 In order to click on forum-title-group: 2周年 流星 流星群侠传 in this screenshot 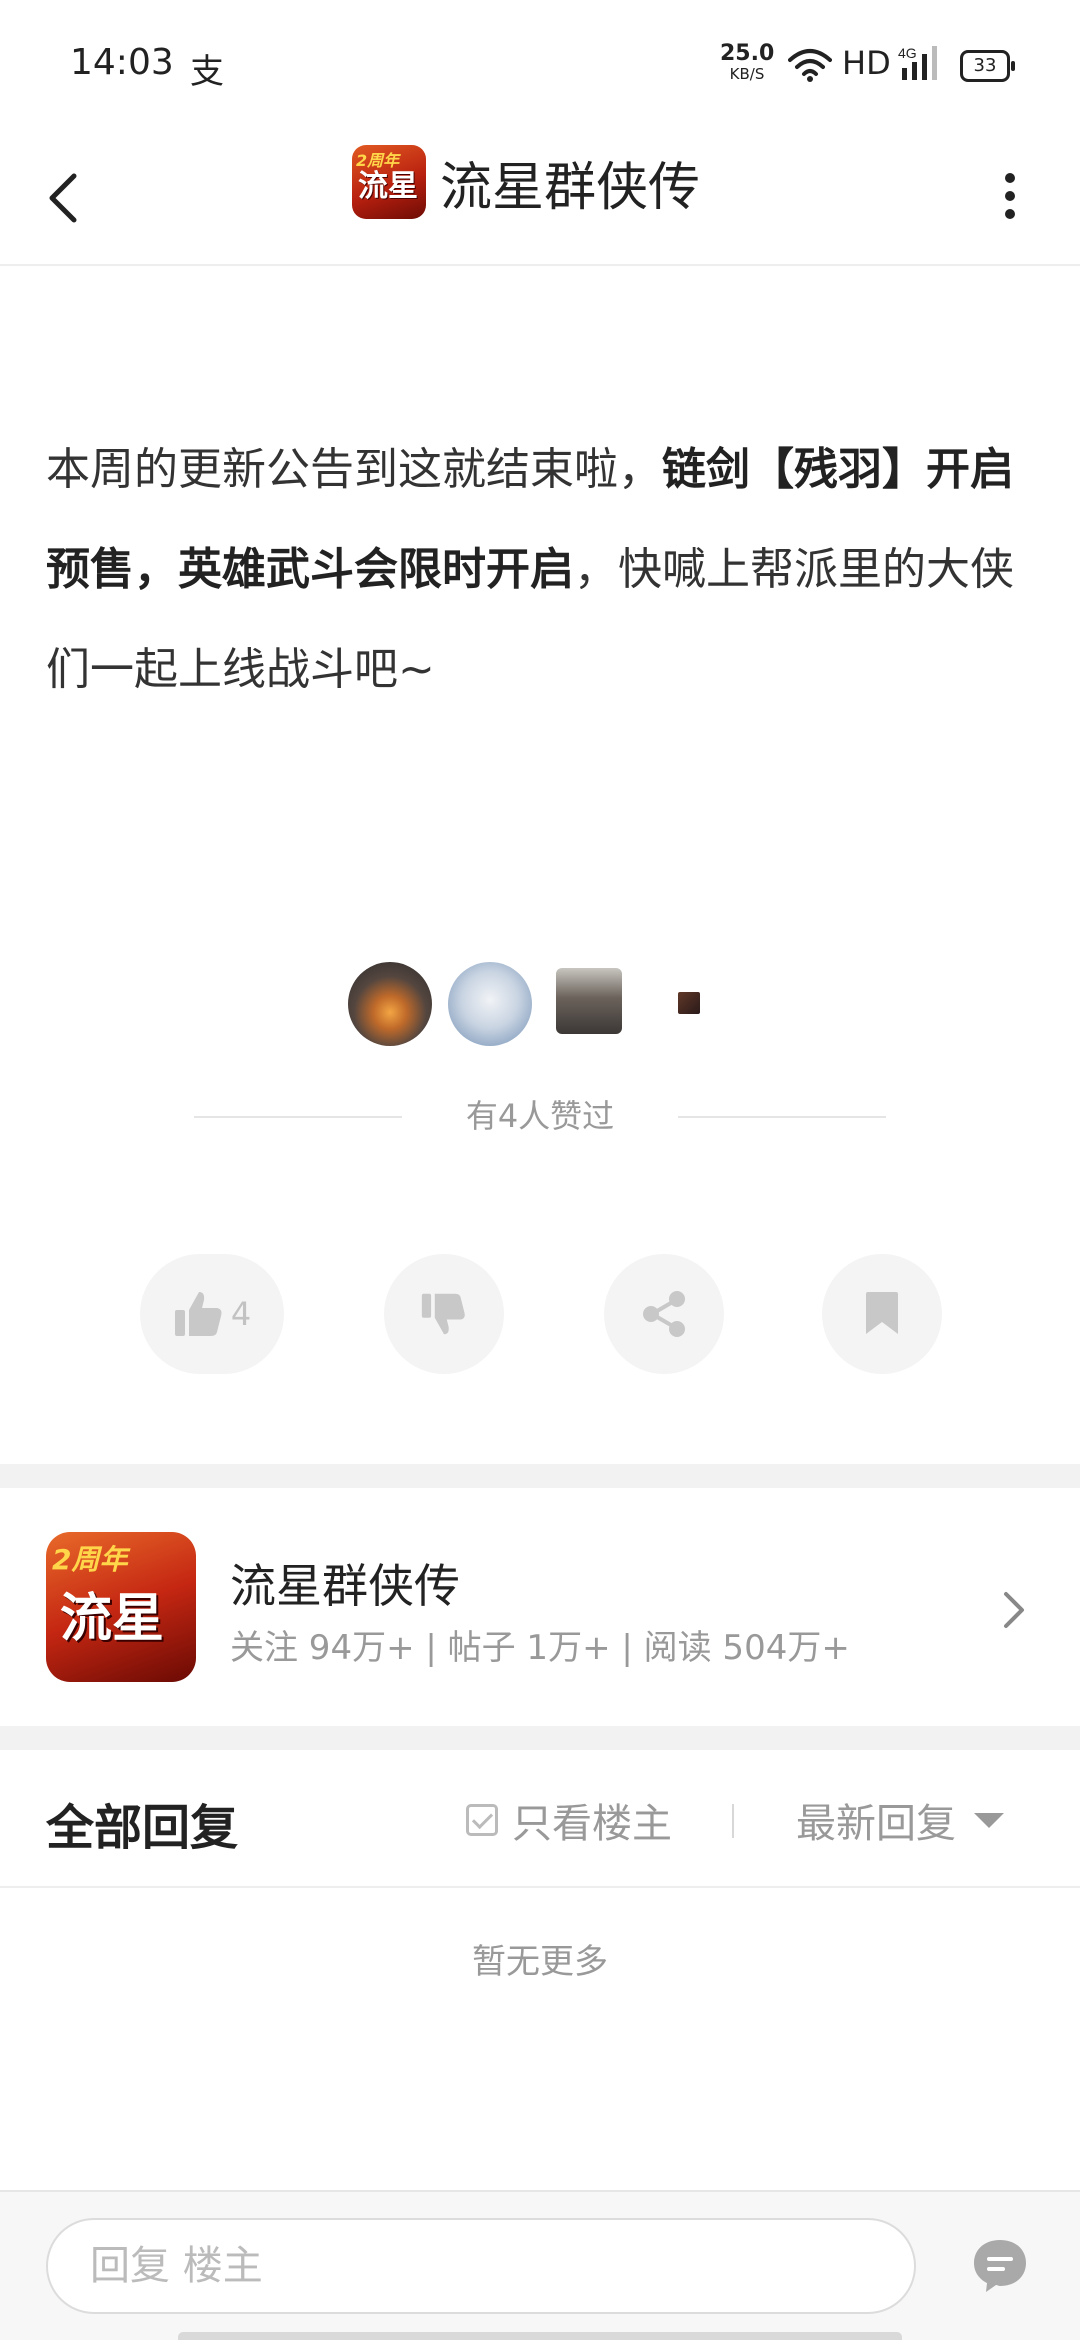, I will do `click(526, 182)`.